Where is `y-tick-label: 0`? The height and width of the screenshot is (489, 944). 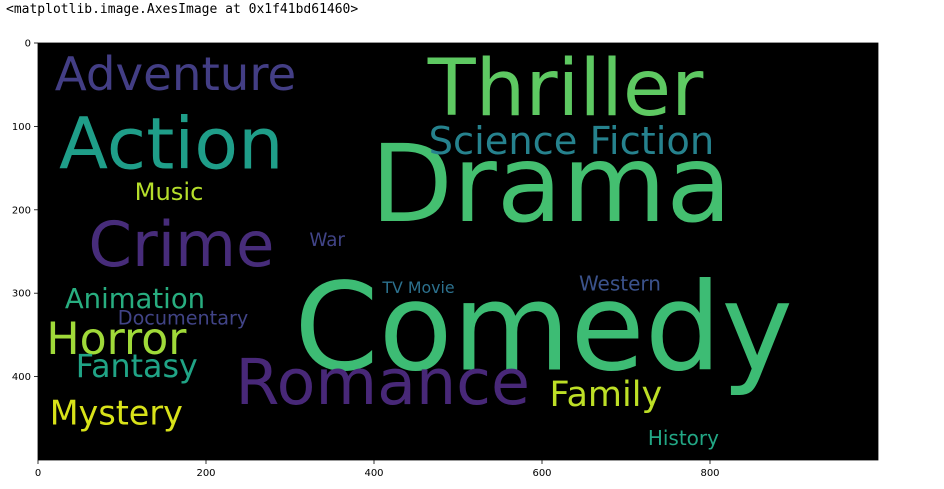 y-tick-label: 0 is located at coordinates (28, 44).